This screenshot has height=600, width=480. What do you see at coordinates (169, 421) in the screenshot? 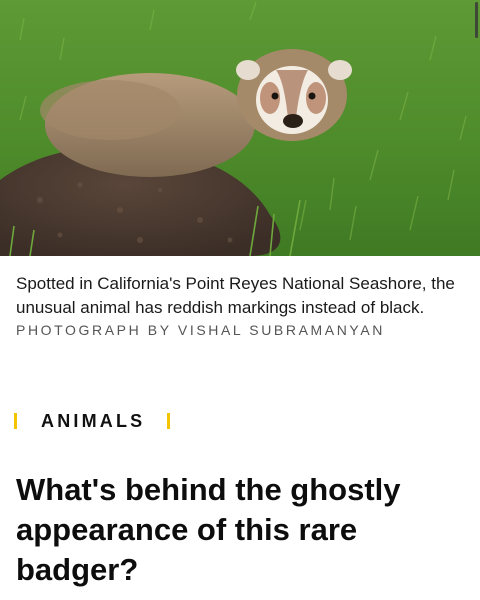
I see `tag-bar-right` at bounding box center [169, 421].